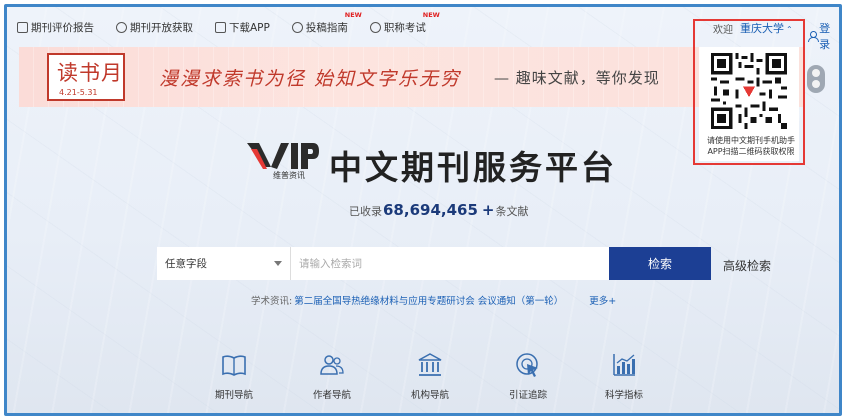  Describe the element at coordinates (660, 263) in the screenshot. I see `search-button: 检索` at that location.